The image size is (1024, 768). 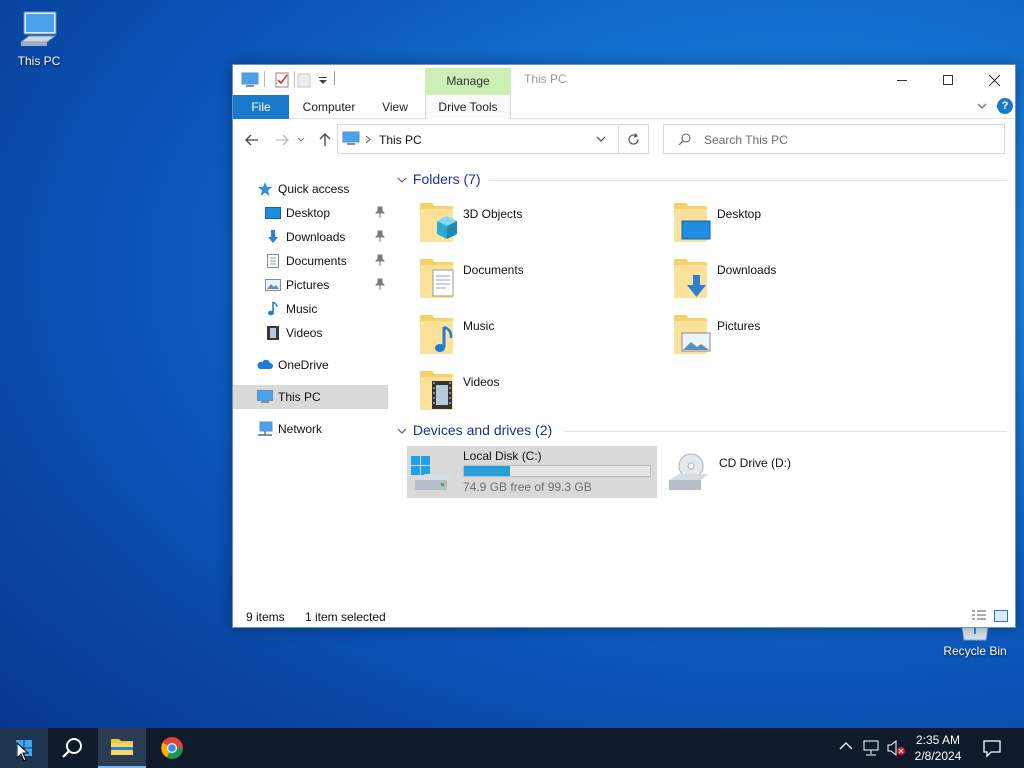 What do you see at coordinates (692, 222) in the screenshot?
I see `desktop-folder-icon` at bounding box center [692, 222].